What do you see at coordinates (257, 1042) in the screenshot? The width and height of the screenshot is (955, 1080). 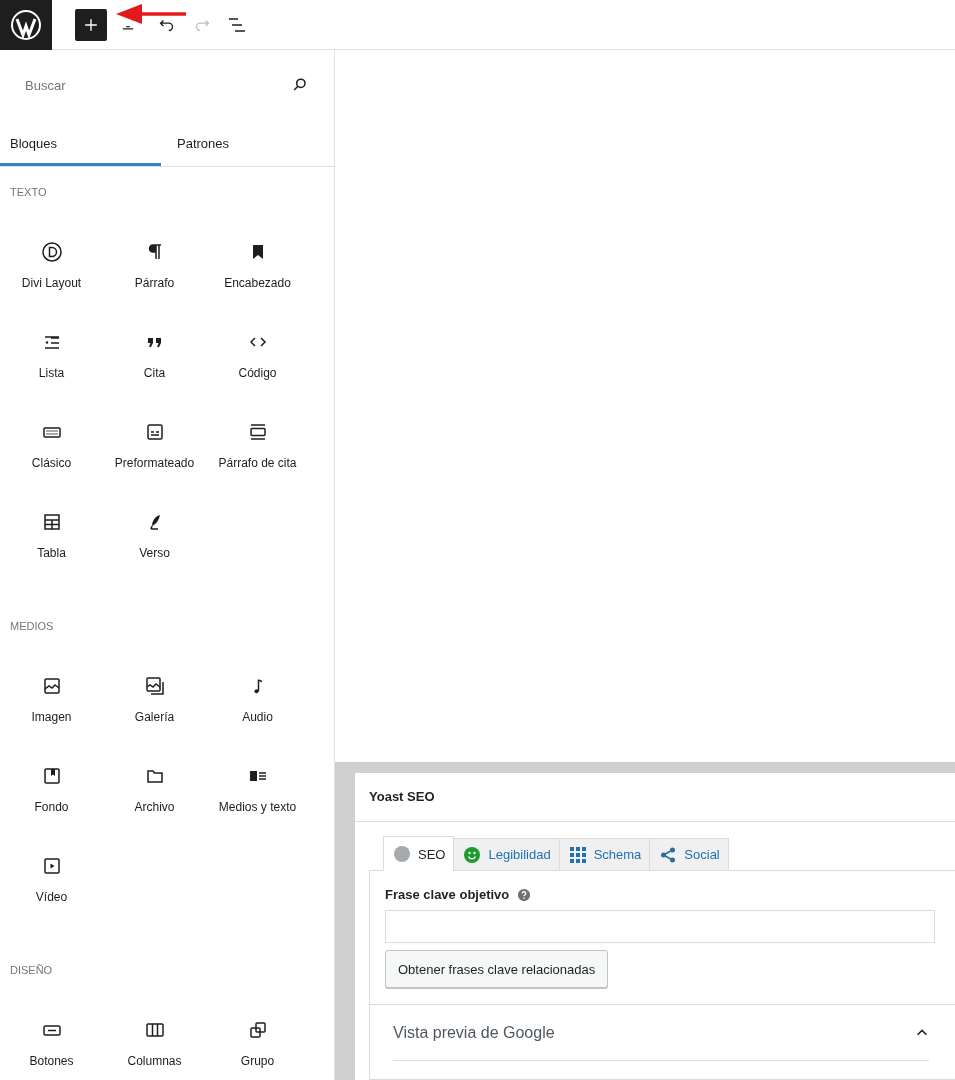 I see `block-item: Grupo` at bounding box center [257, 1042].